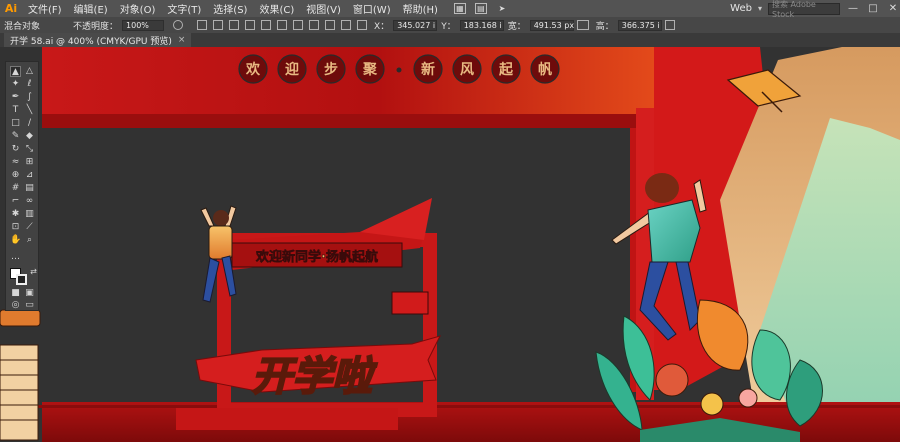 This screenshot has height=442, width=900. I want to click on perspective-tool-icon: ⊿, so click(29, 175).